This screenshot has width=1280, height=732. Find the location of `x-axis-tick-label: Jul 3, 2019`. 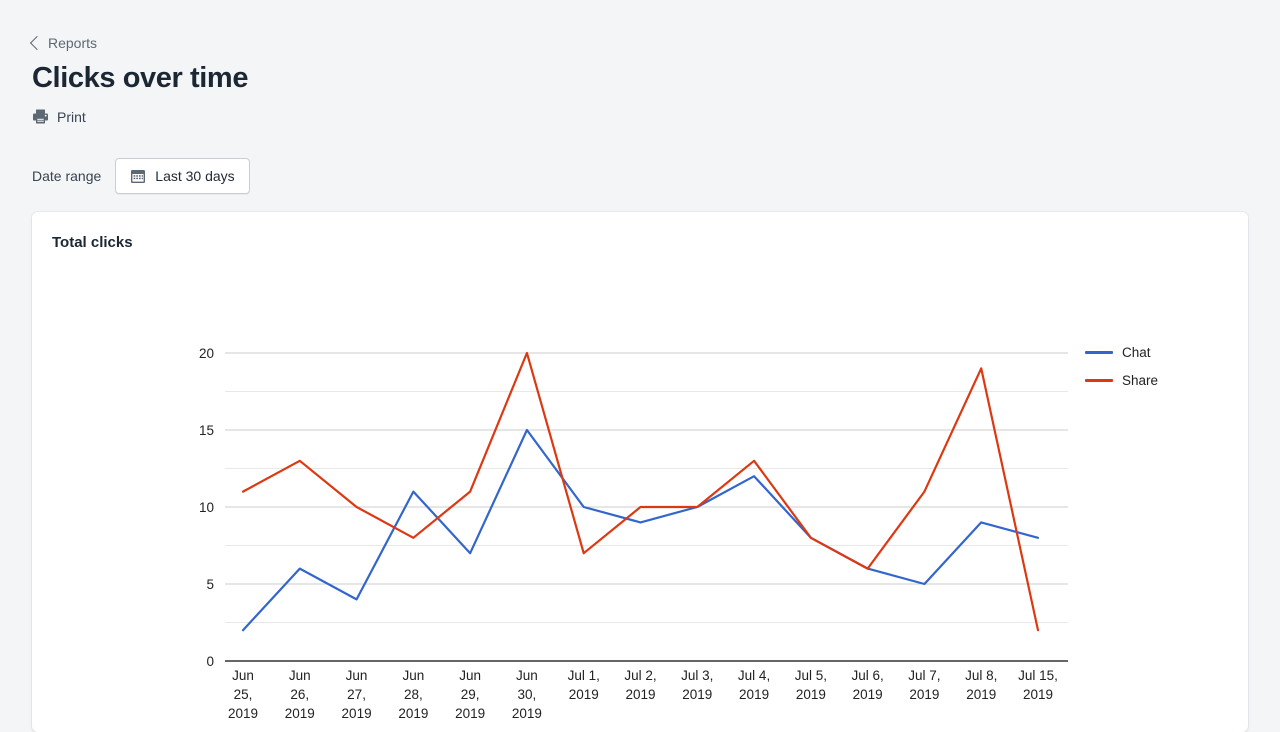

x-axis-tick-label: Jul 3, 2019 is located at coordinates (697, 685).